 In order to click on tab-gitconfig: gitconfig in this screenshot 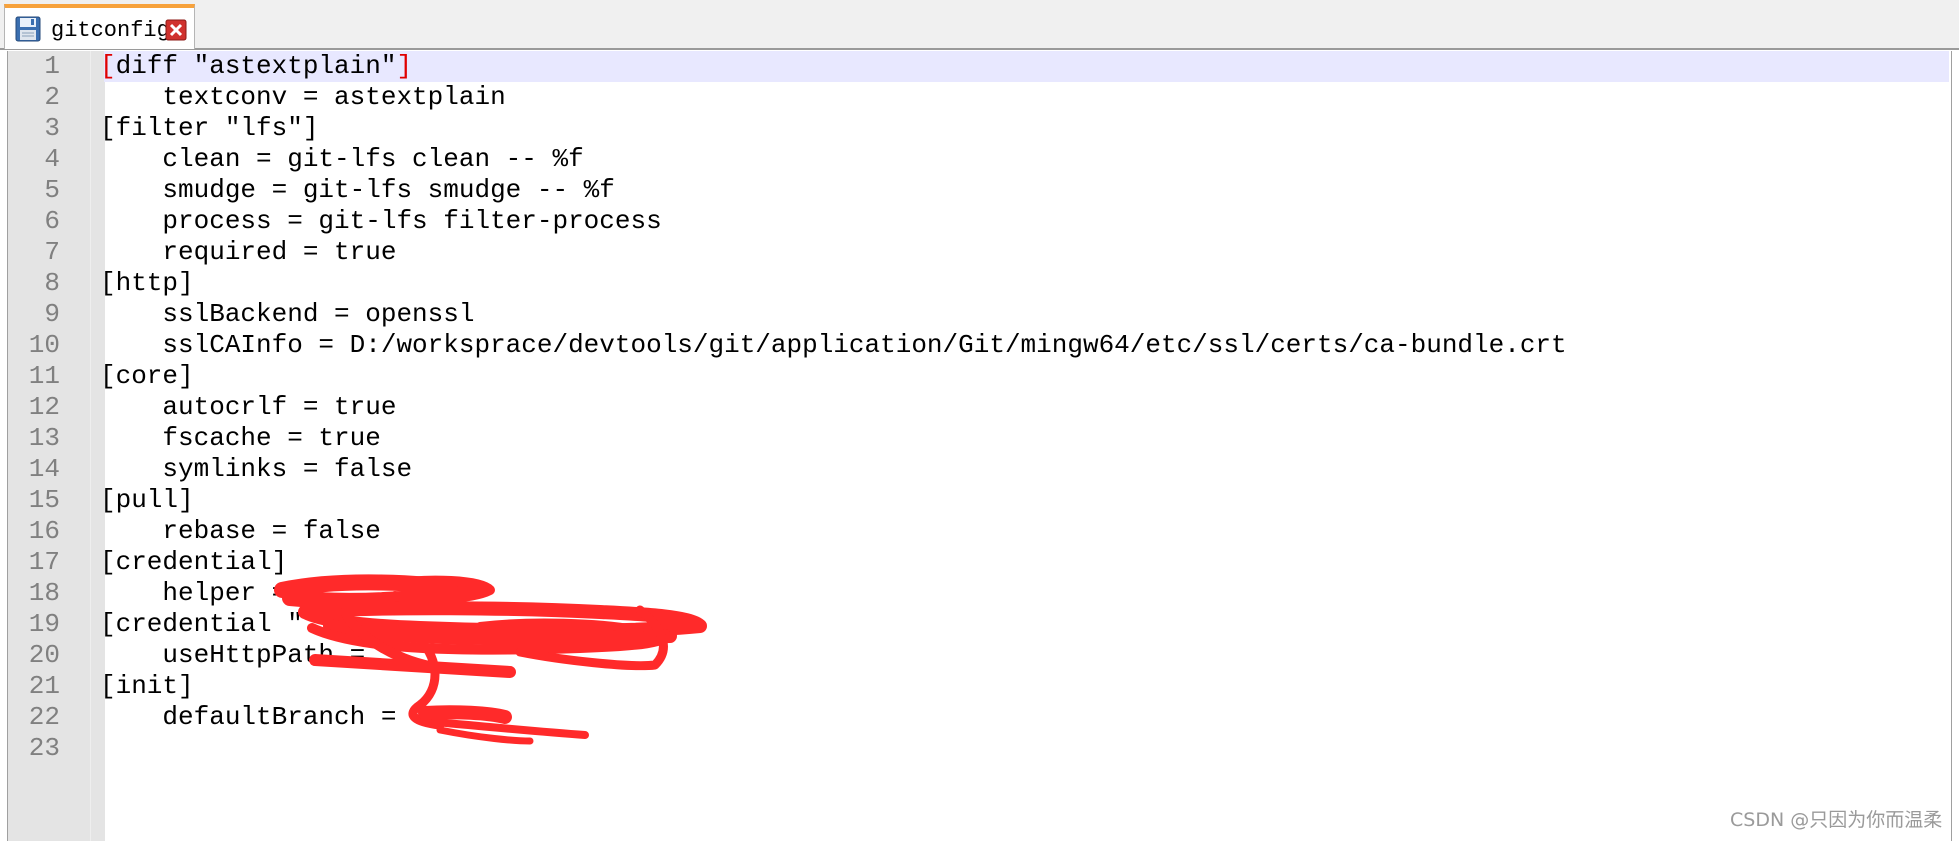, I will do `click(99, 26)`.